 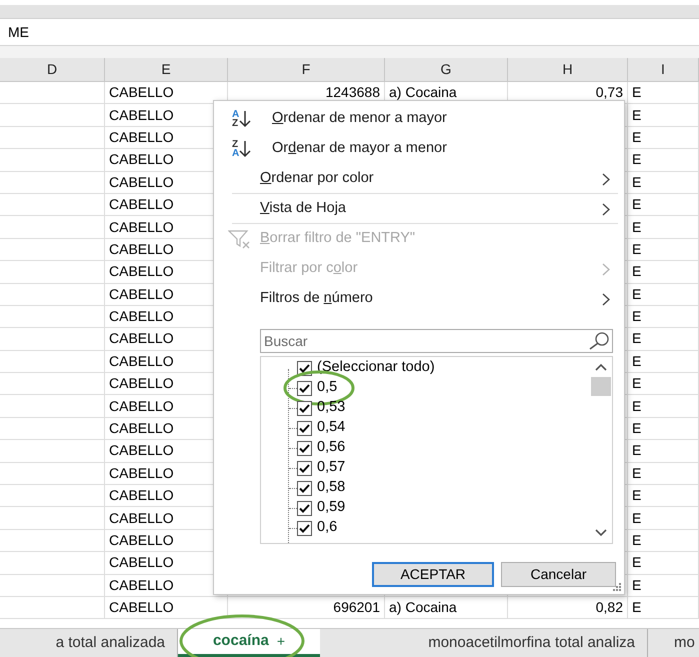 I want to click on sheet-tab: cocaína +, so click(x=249, y=643).